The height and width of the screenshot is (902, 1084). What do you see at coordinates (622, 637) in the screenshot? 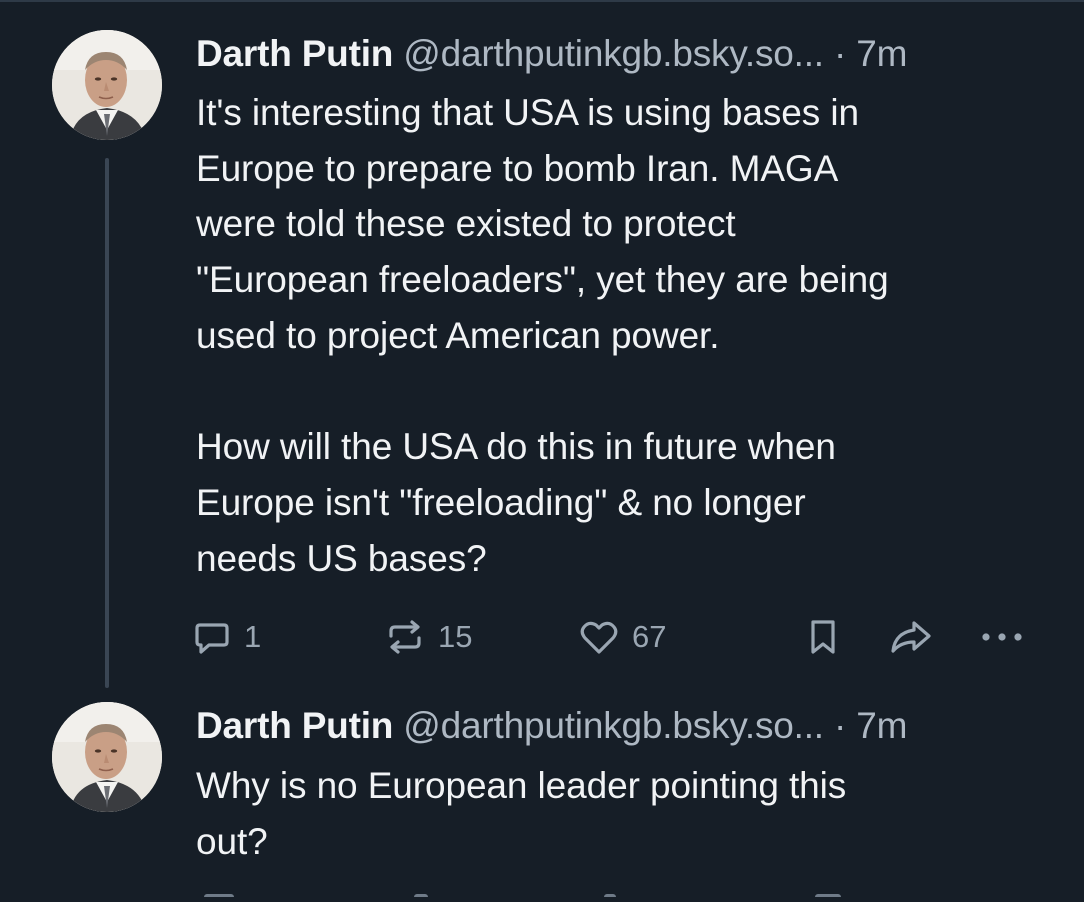
I see `like-button: 67` at bounding box center [622, 637].